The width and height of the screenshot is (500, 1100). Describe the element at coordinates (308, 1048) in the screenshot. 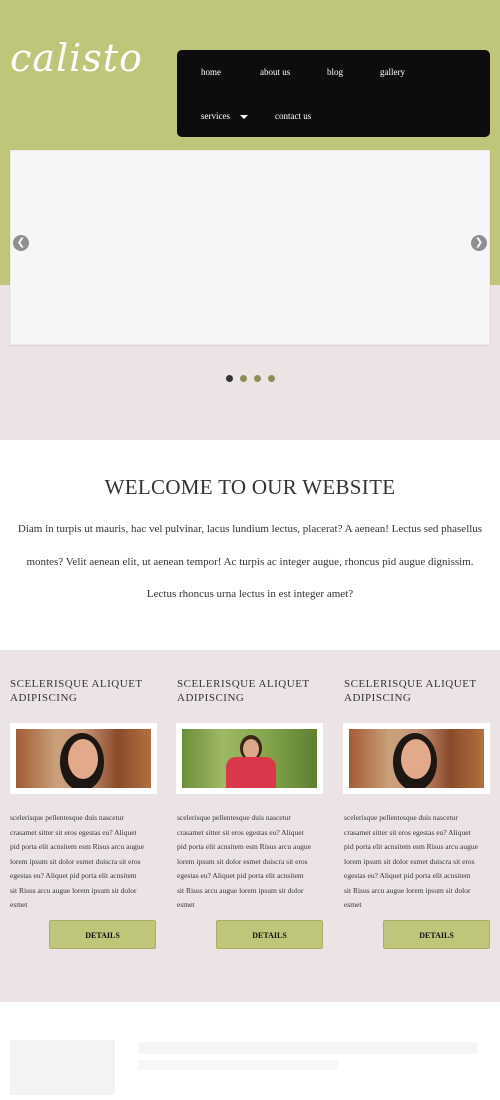

I see `footer-heading-placeholder` at that location.